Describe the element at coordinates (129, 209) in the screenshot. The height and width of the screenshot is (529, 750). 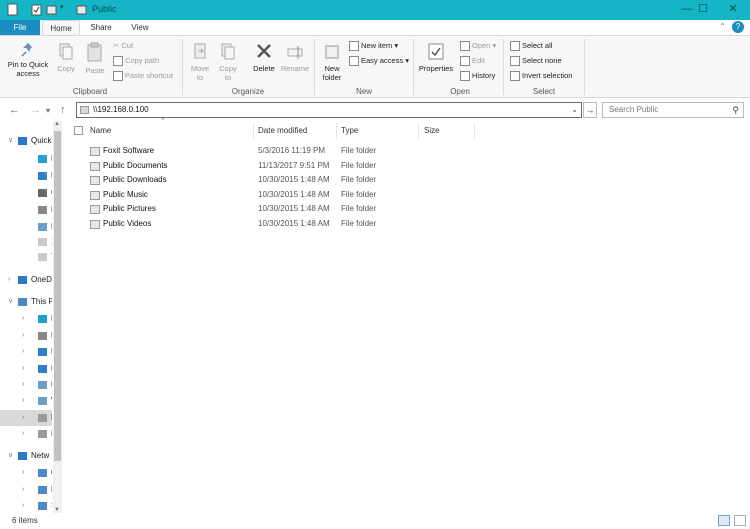
I see `file-name: Public Pictures` at that location.